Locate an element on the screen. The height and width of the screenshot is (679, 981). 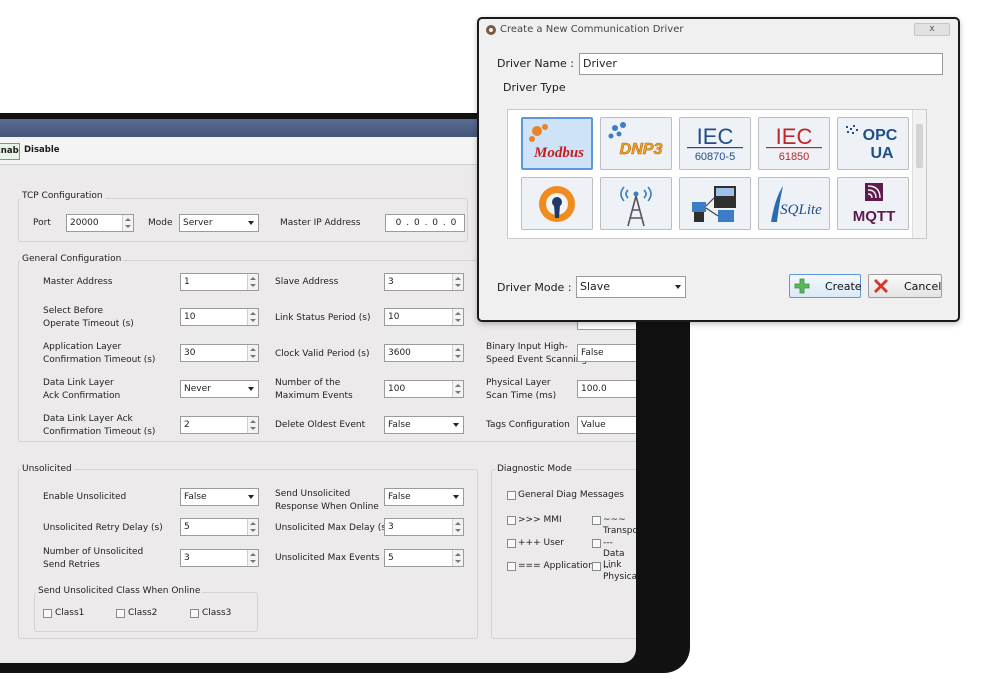
port-input: 20000 is located at coordinates (100, 223).